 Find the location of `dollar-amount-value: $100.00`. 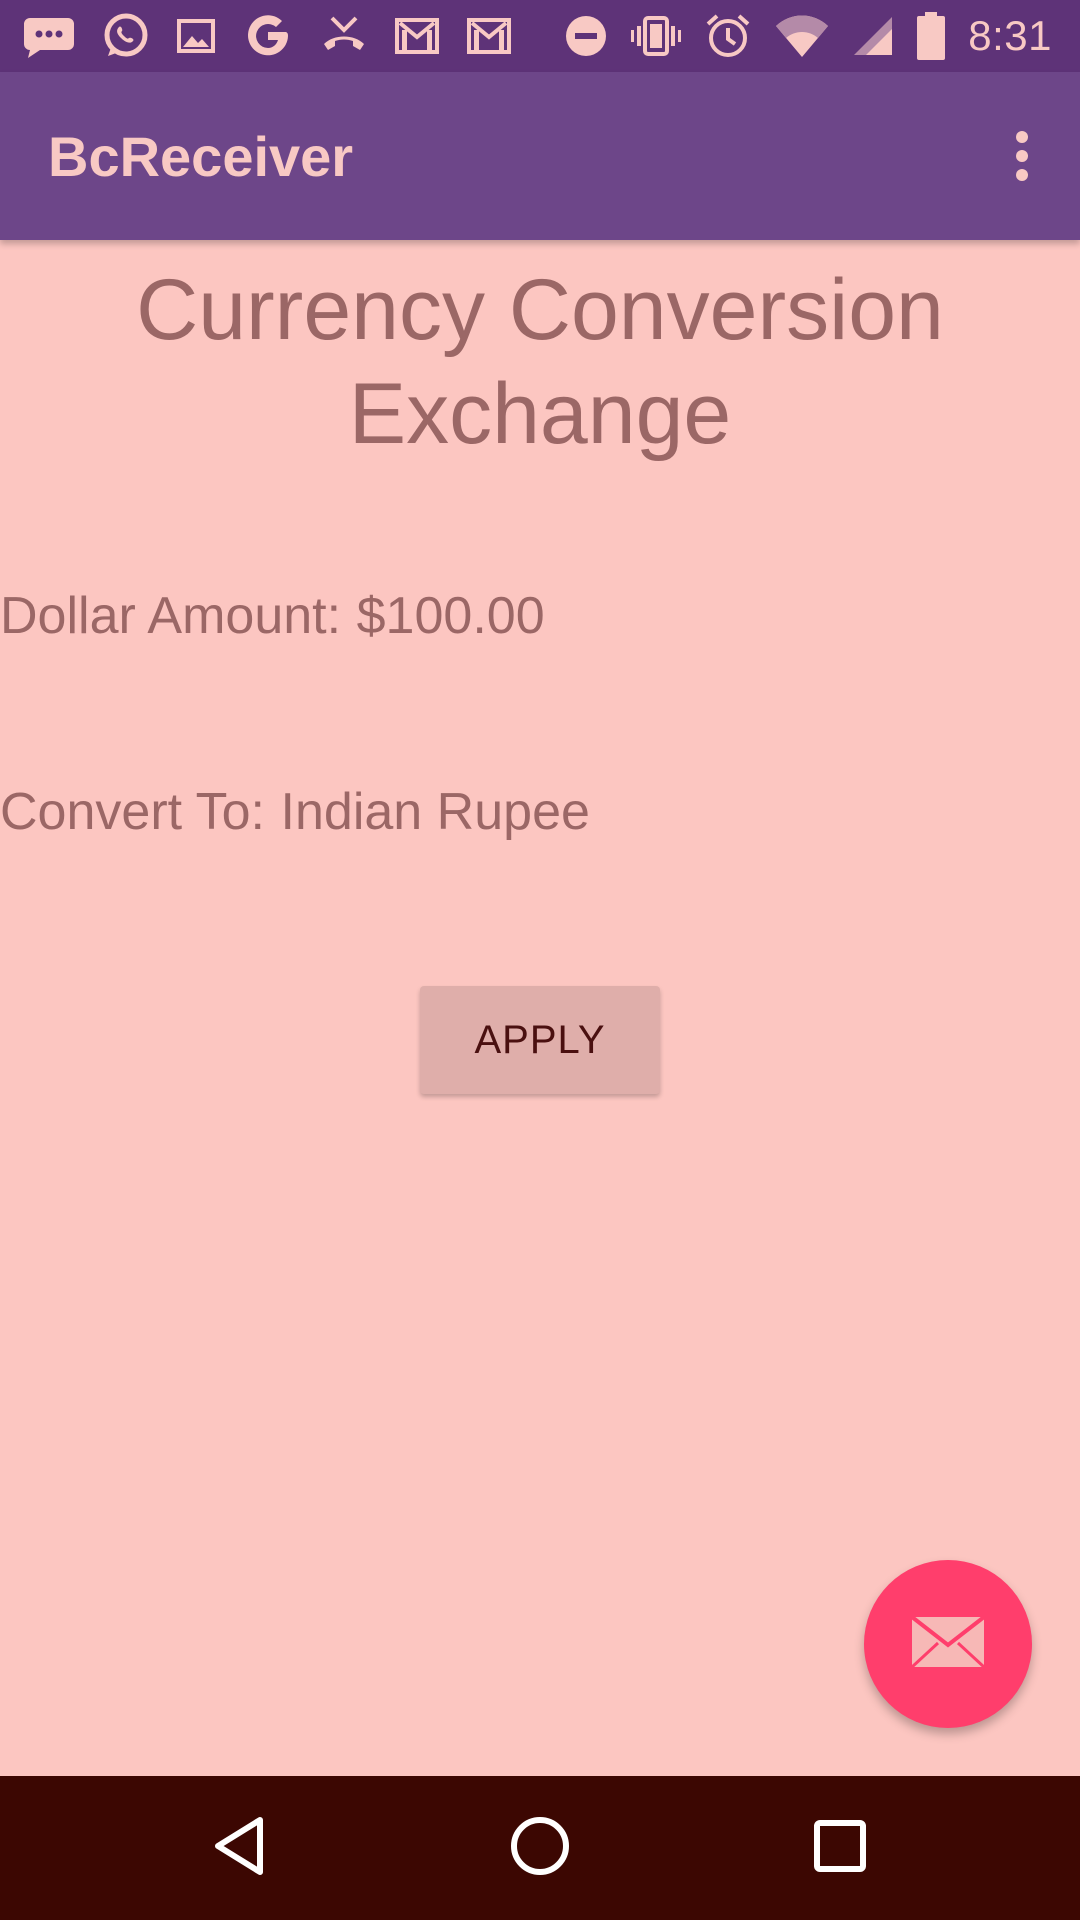

dollar-amount-value: $100.00 is located at coordinates (450, 616).